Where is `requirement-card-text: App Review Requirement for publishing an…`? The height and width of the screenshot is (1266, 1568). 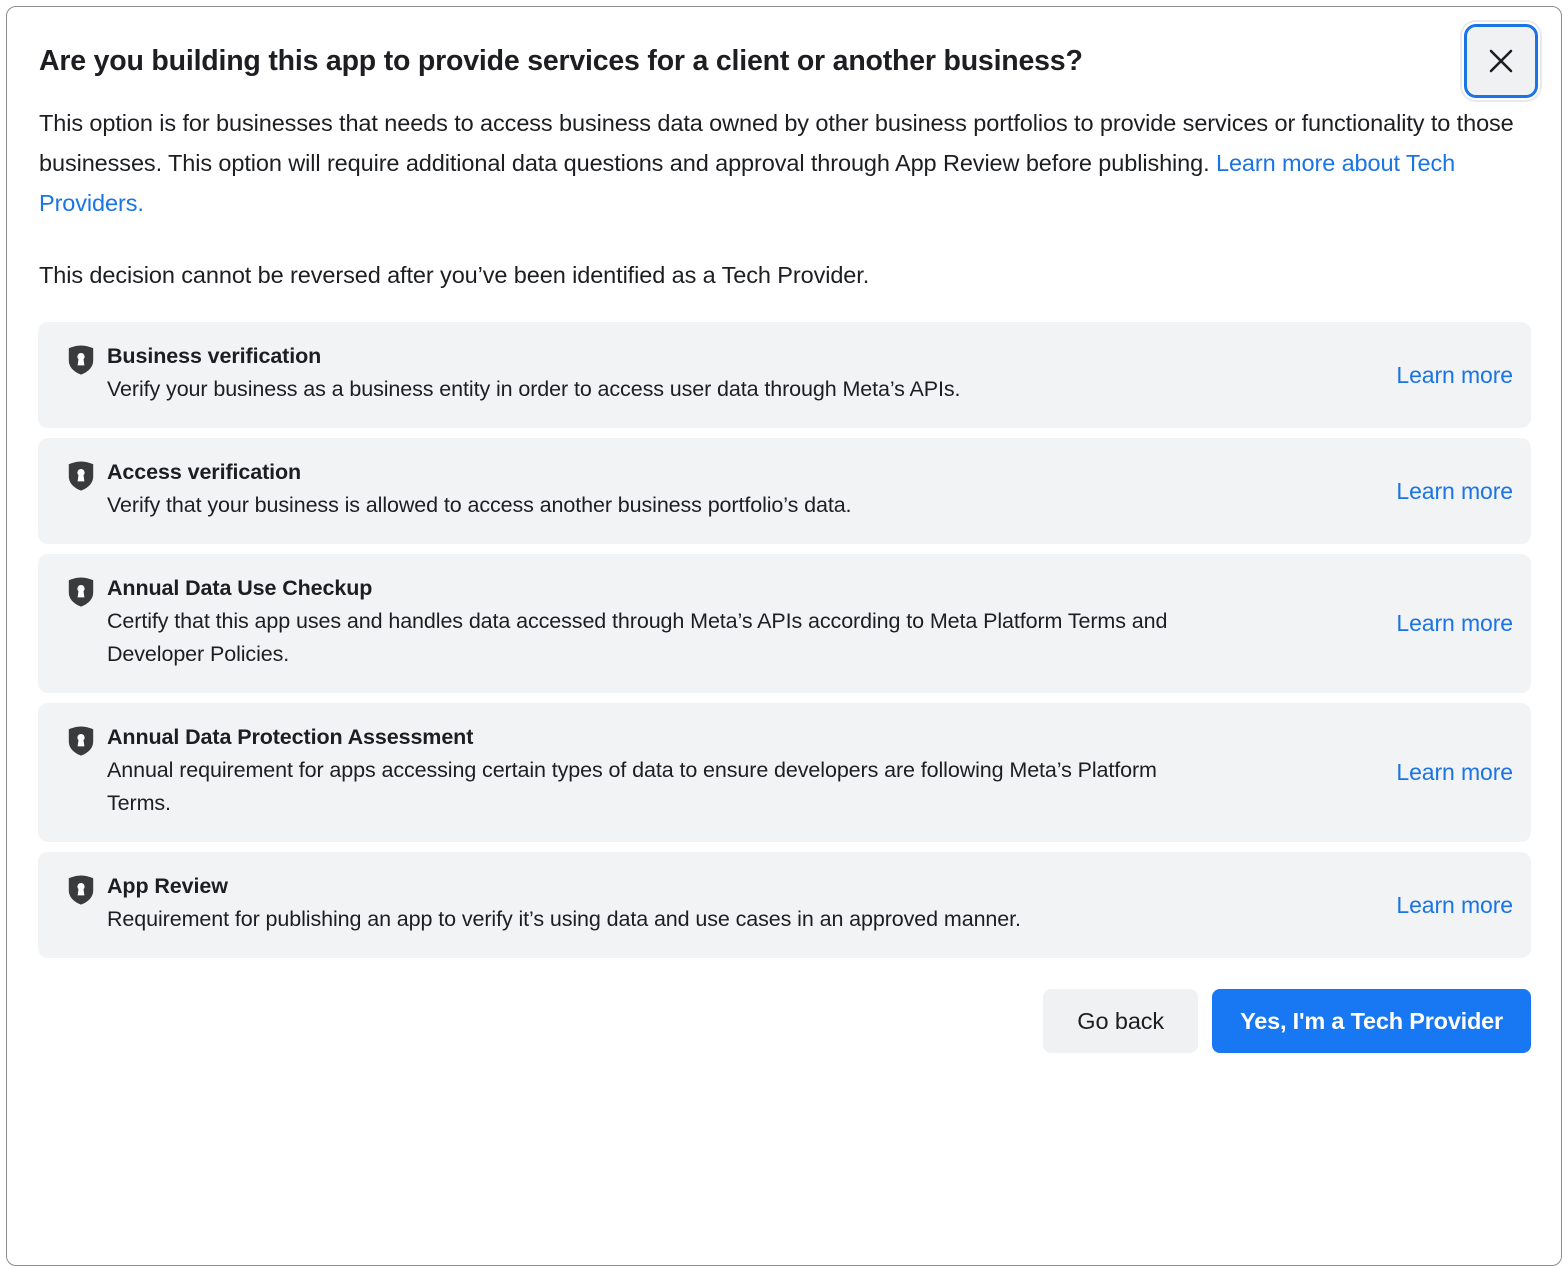
requirement-card-text: App Review Requirement for publishing an… is located at coordinates (738, 904).